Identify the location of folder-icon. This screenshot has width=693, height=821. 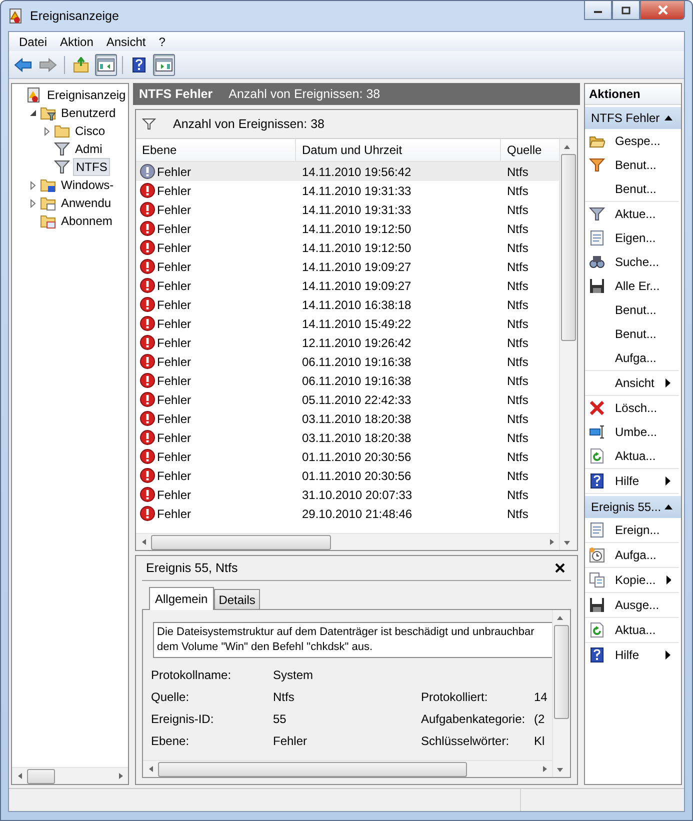
(62, 131).